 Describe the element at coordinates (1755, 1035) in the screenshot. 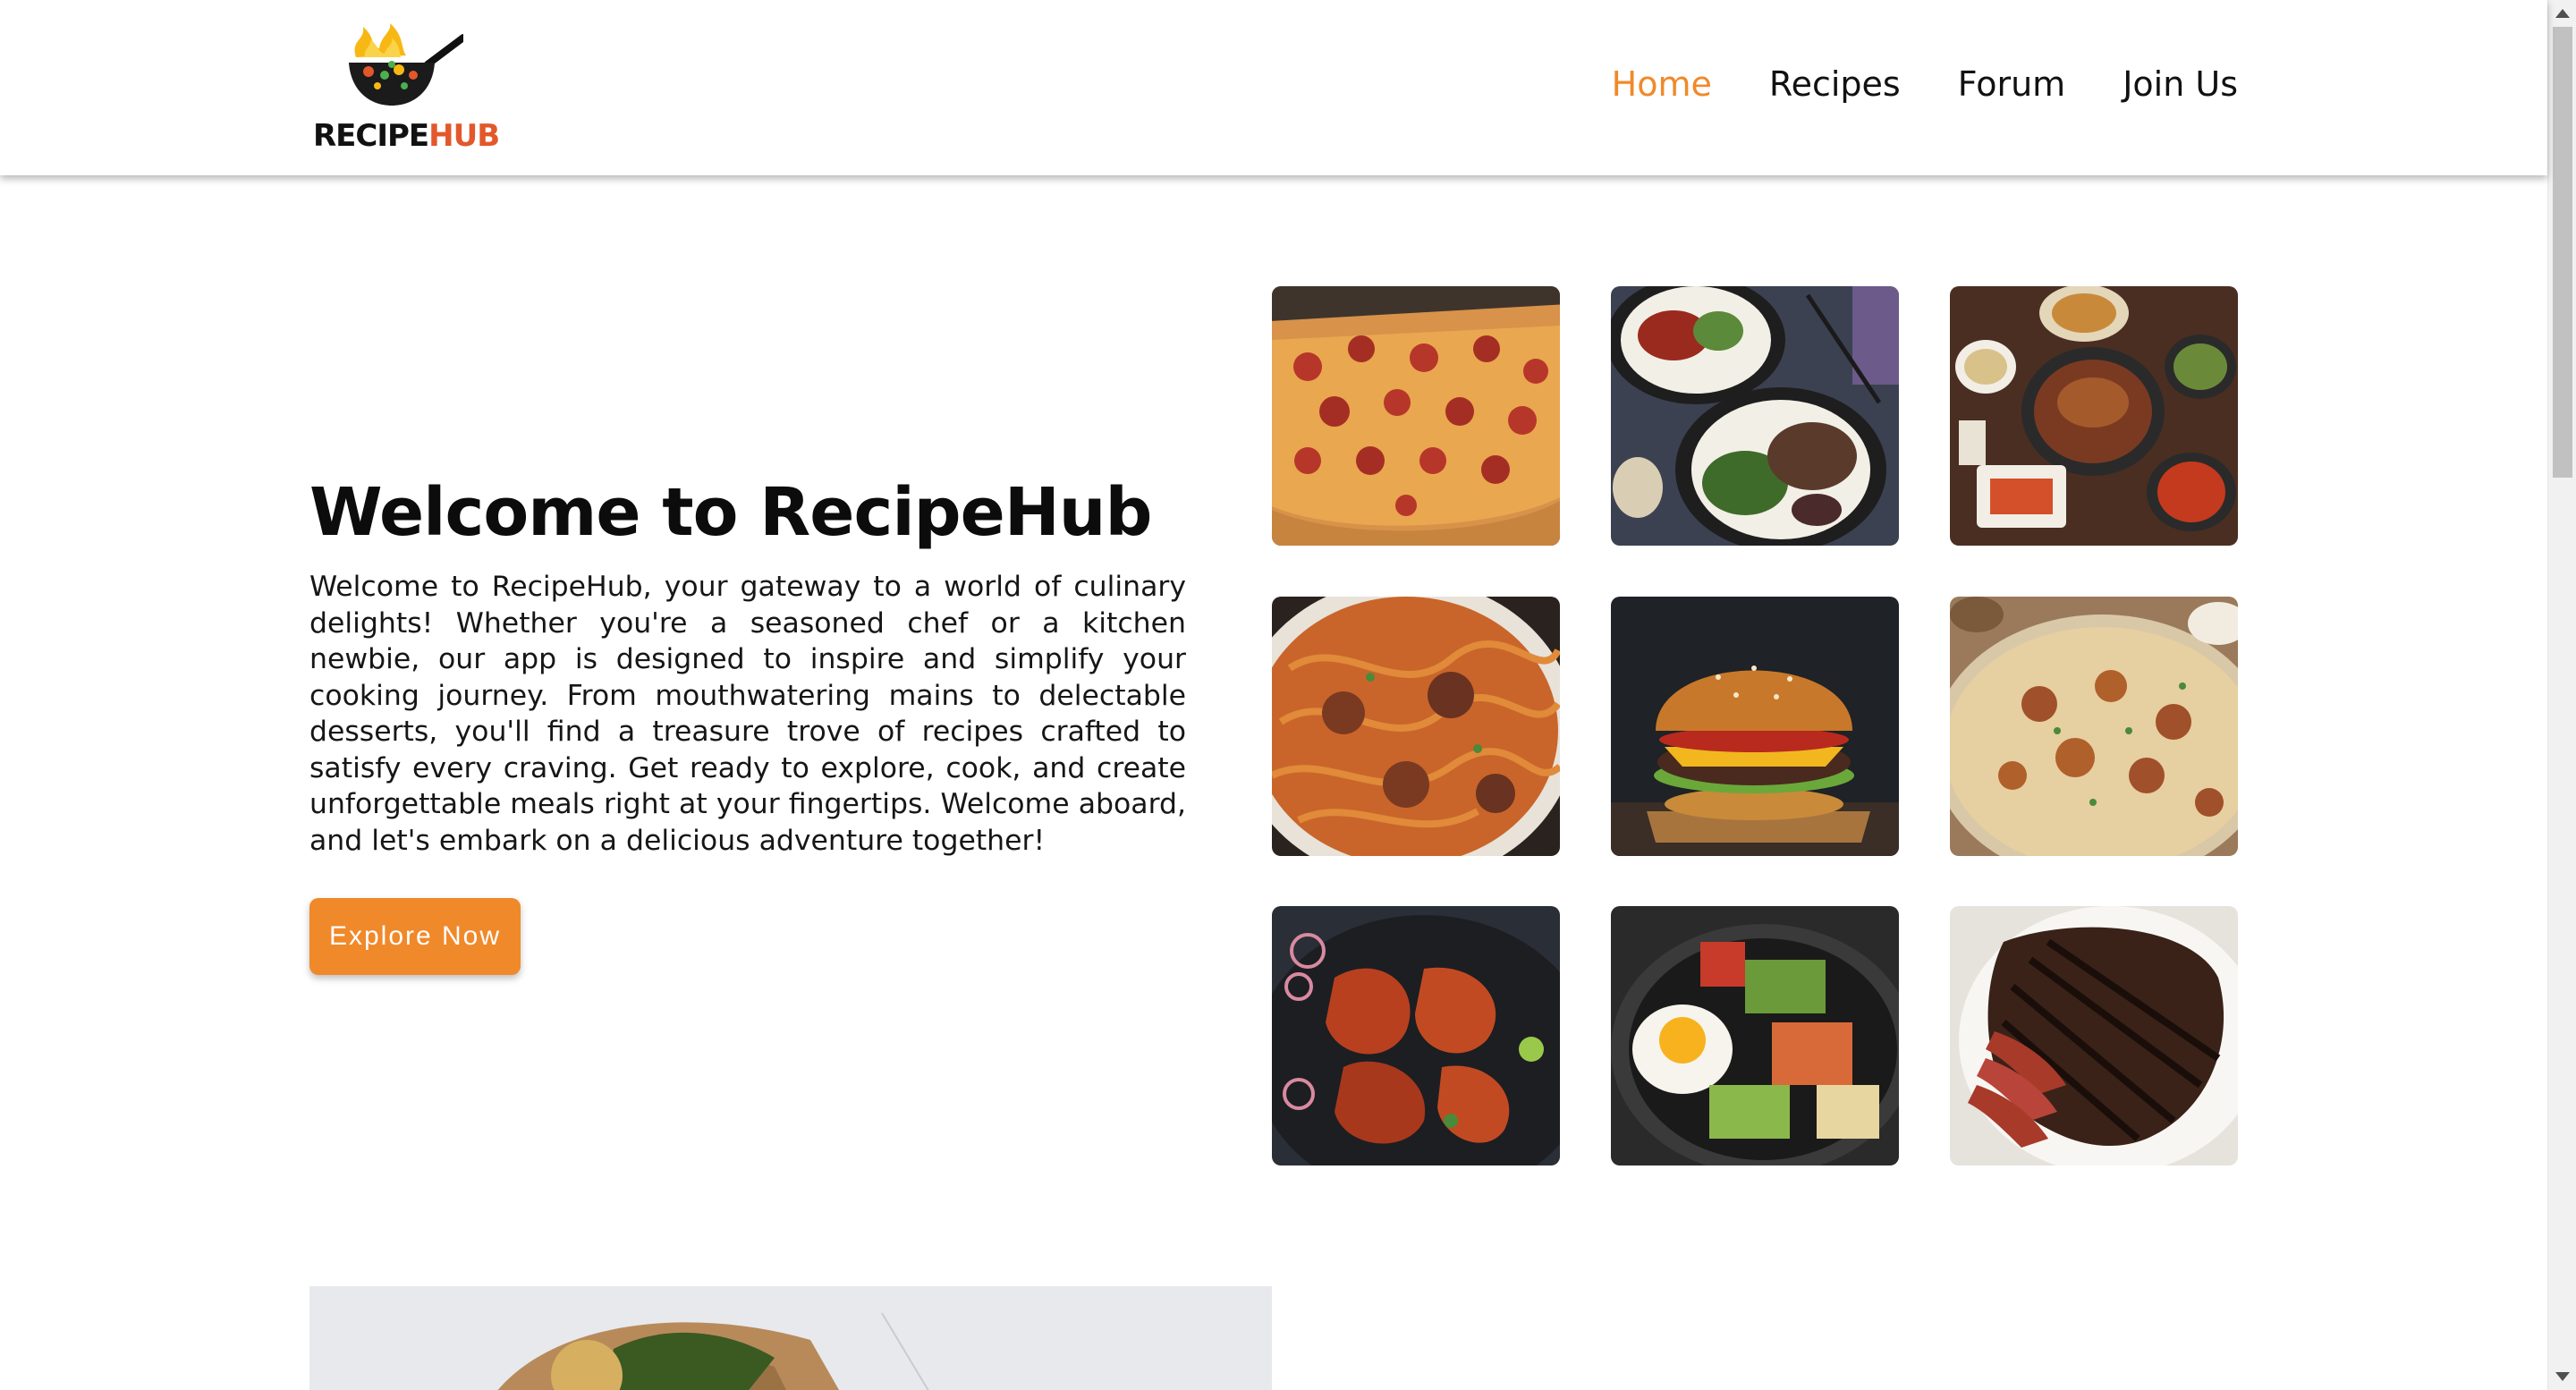

I see `food-image-bibimbap` at that location.